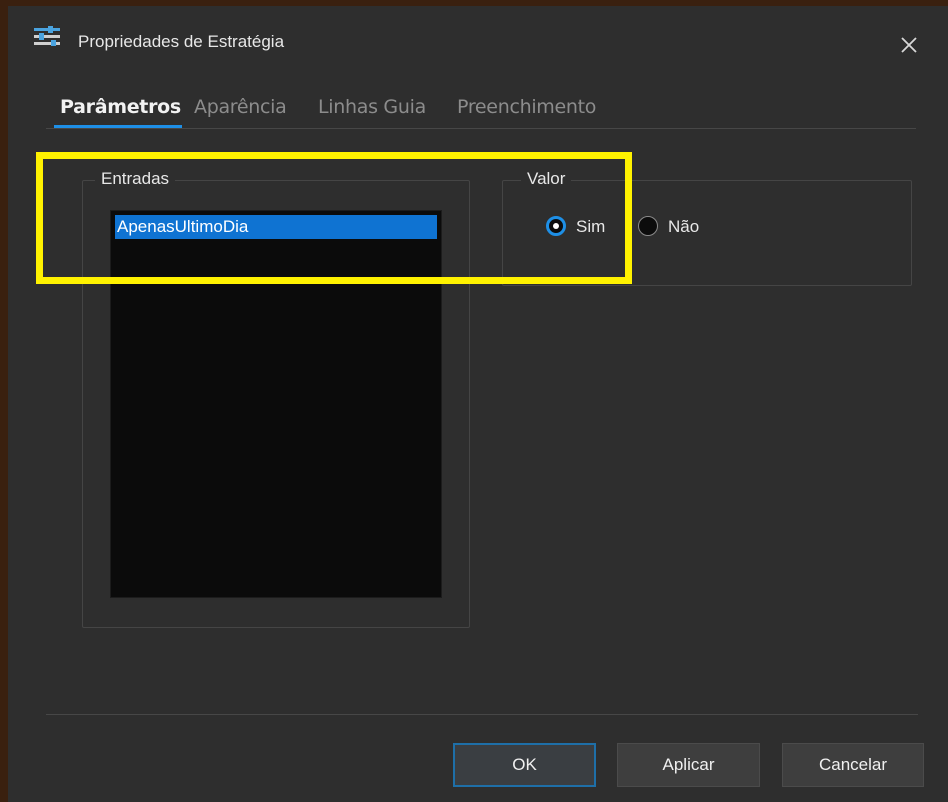  I want to click on tab-linhas-guia: Linhas Guia, so click(372, 110).